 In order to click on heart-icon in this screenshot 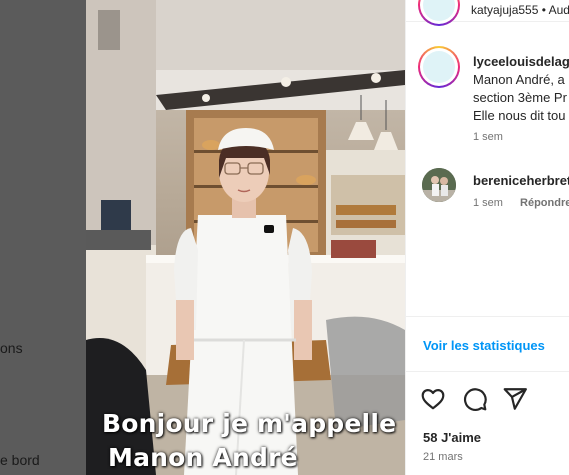, I will do `click(433, 399)`.